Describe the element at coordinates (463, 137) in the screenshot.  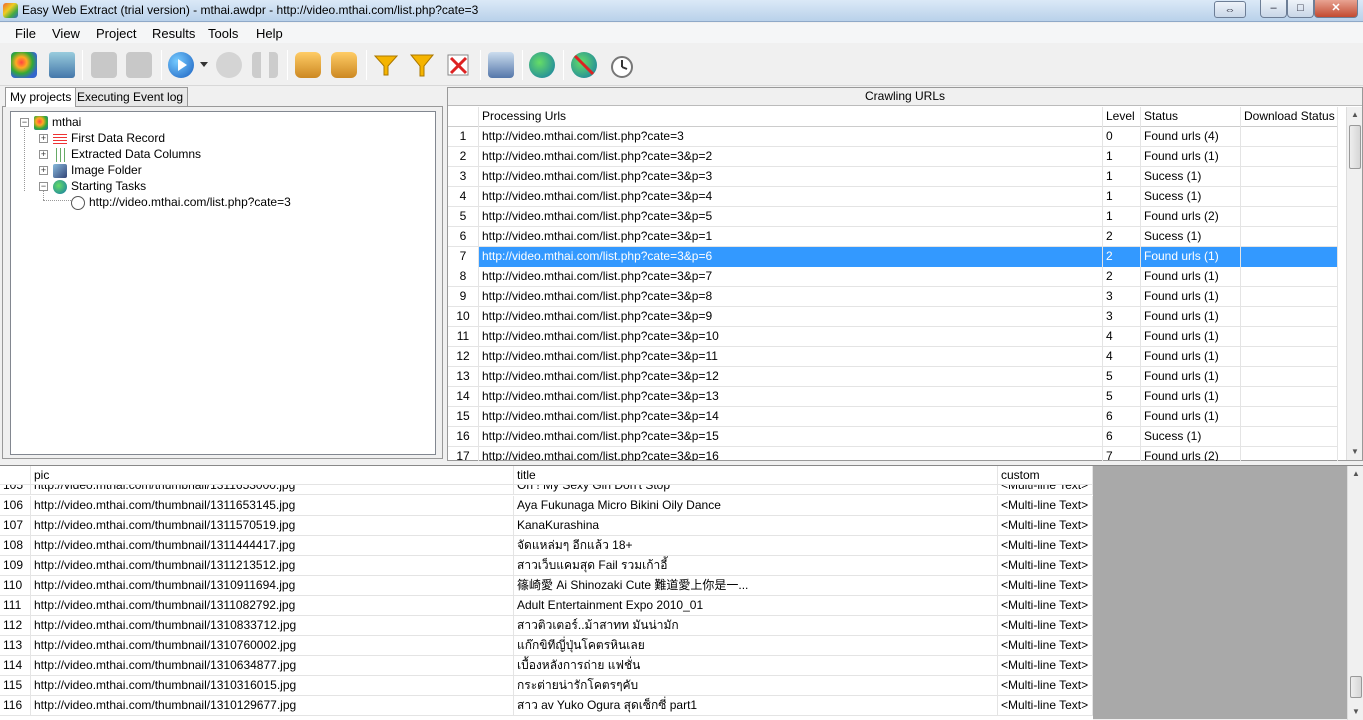
I see `row-number: 1` at that location.